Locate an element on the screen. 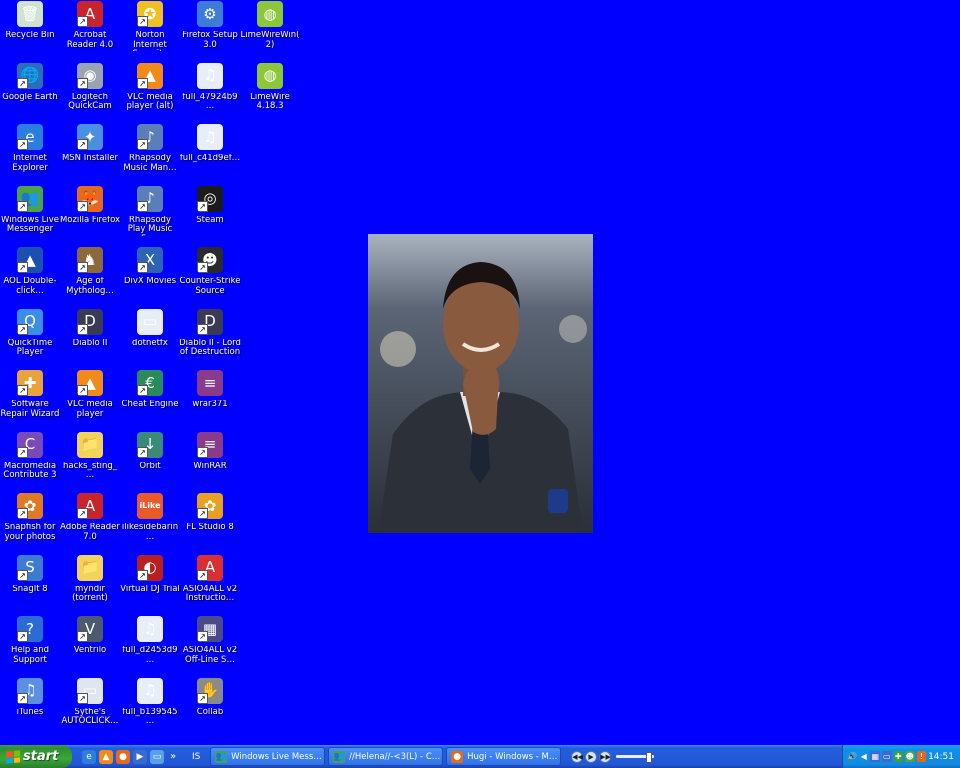 Image resolution: width=960 pixels, height=768 pixels. desktop-icon-divx-movies: X DivX Movies is located at coordinates (150, 276).